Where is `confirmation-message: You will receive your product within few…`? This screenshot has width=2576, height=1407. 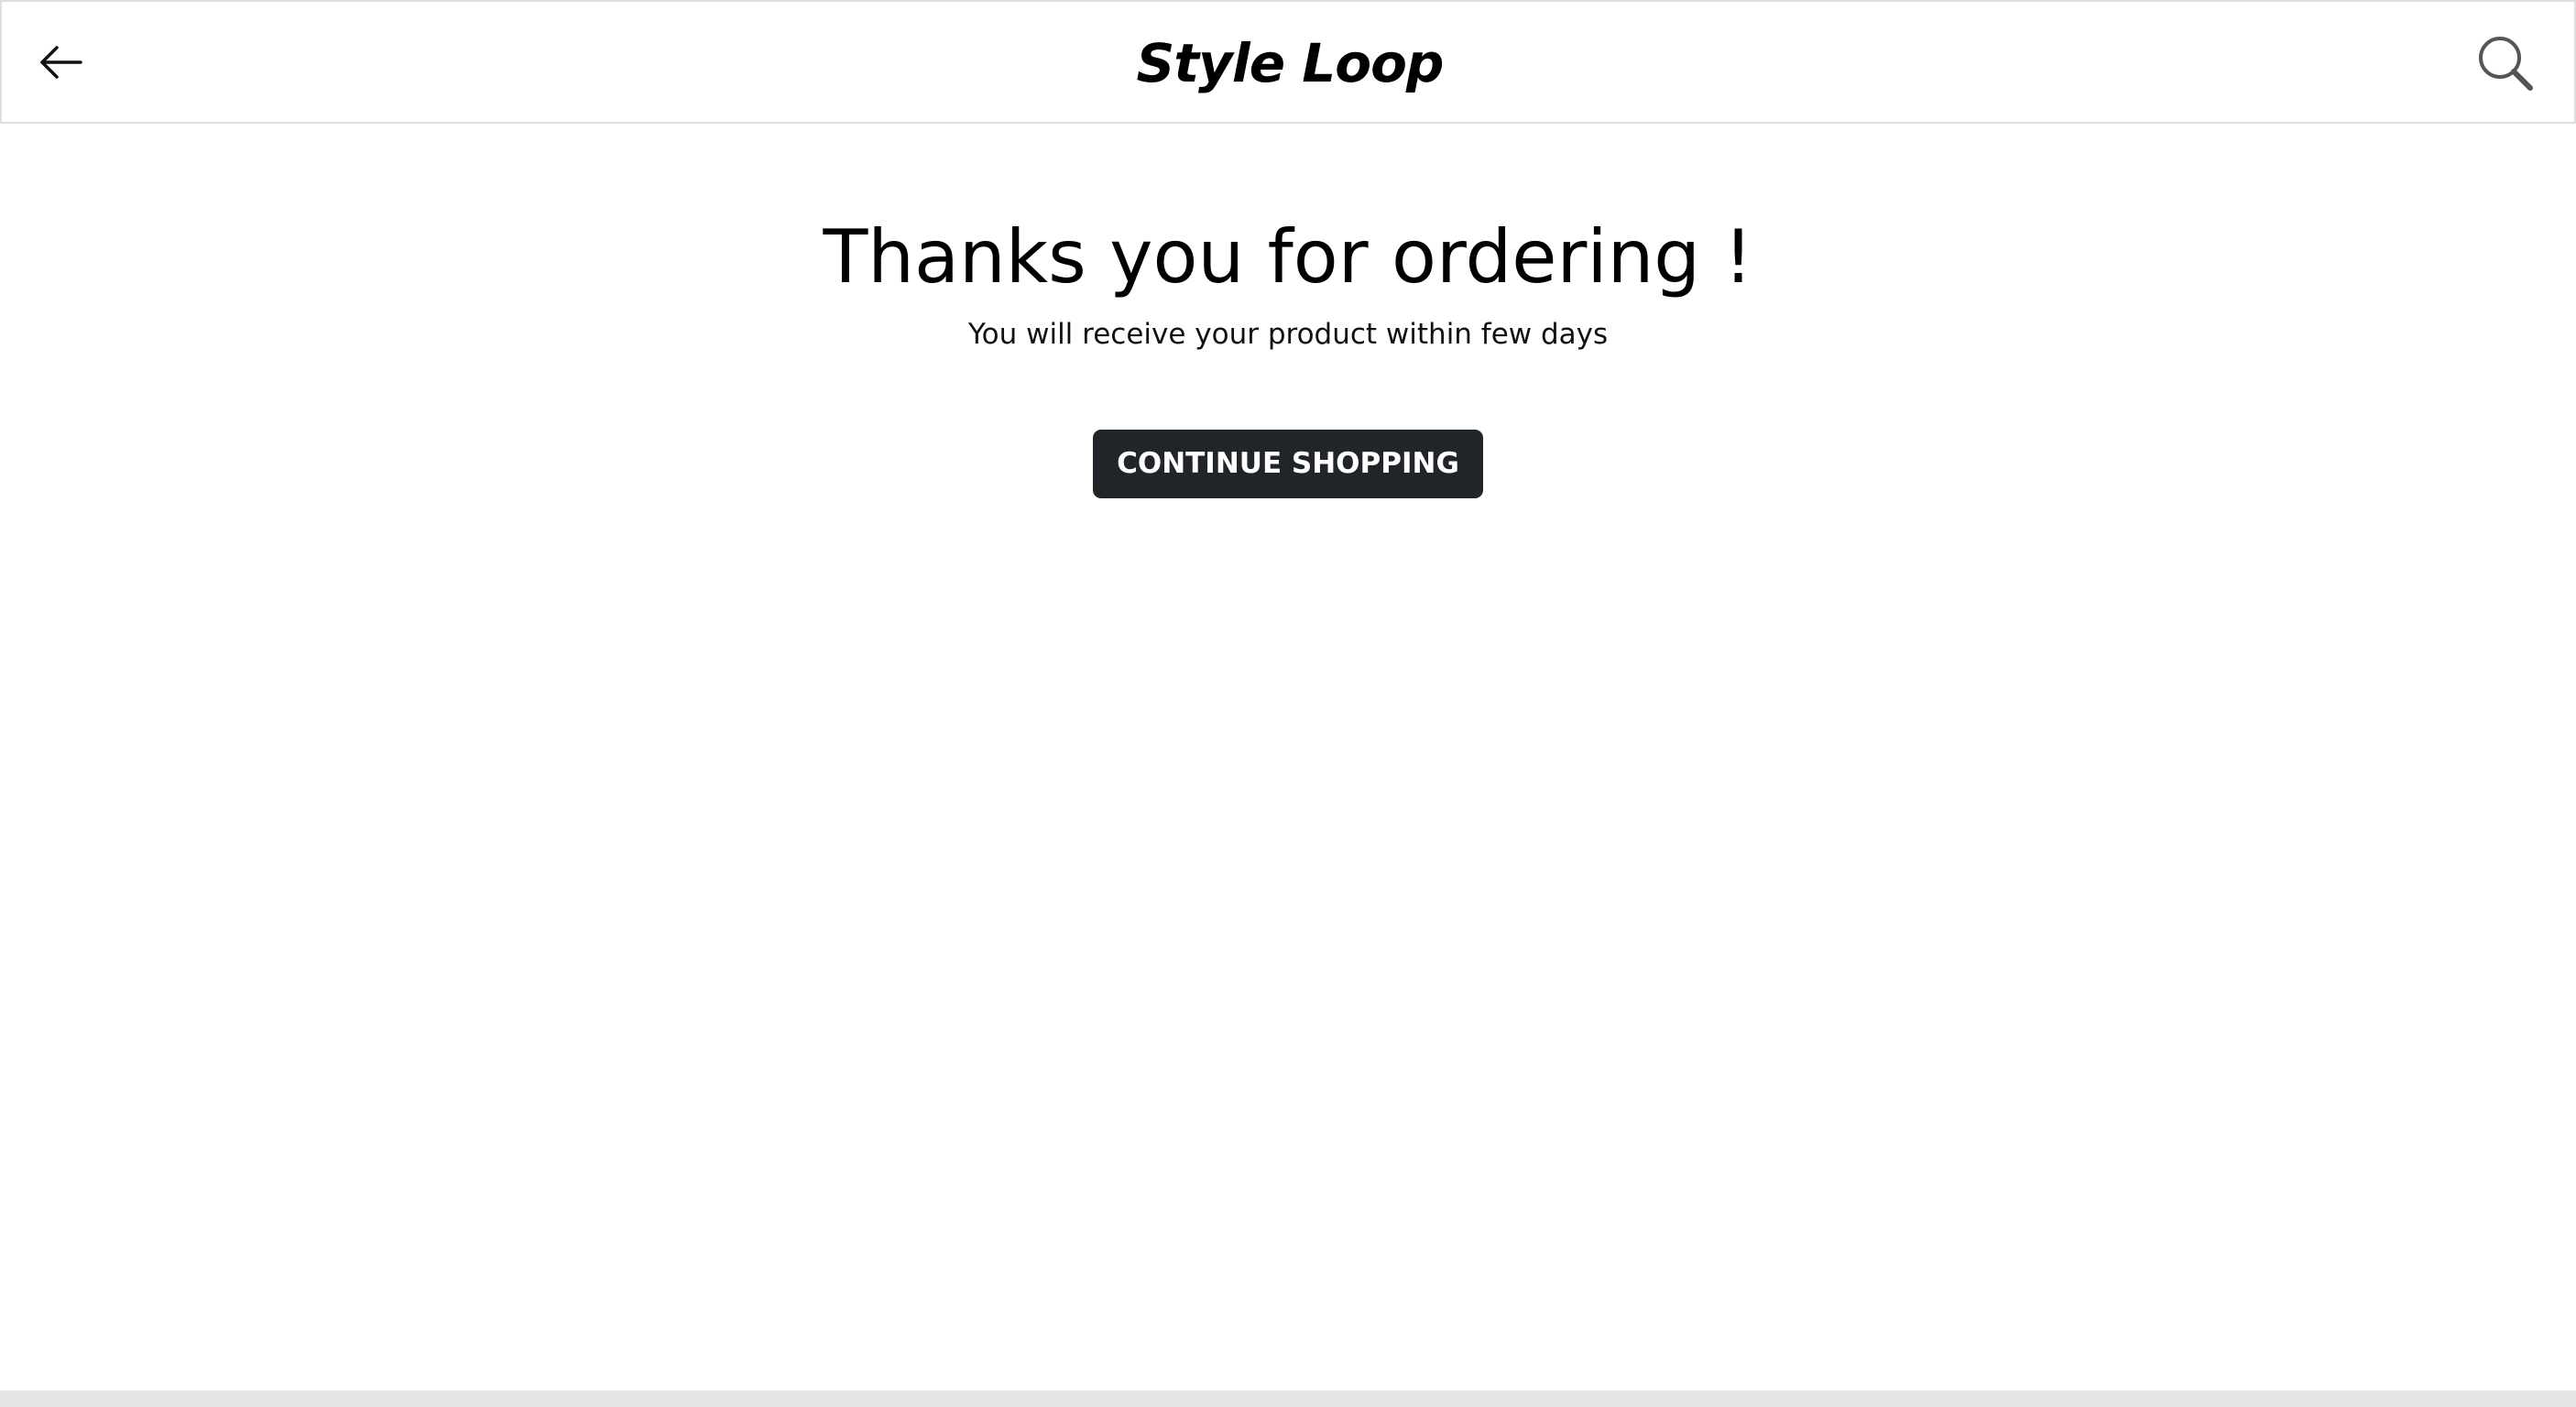 confirmation-message: You will receive your product within few… is located at coordinates (1288, 334).